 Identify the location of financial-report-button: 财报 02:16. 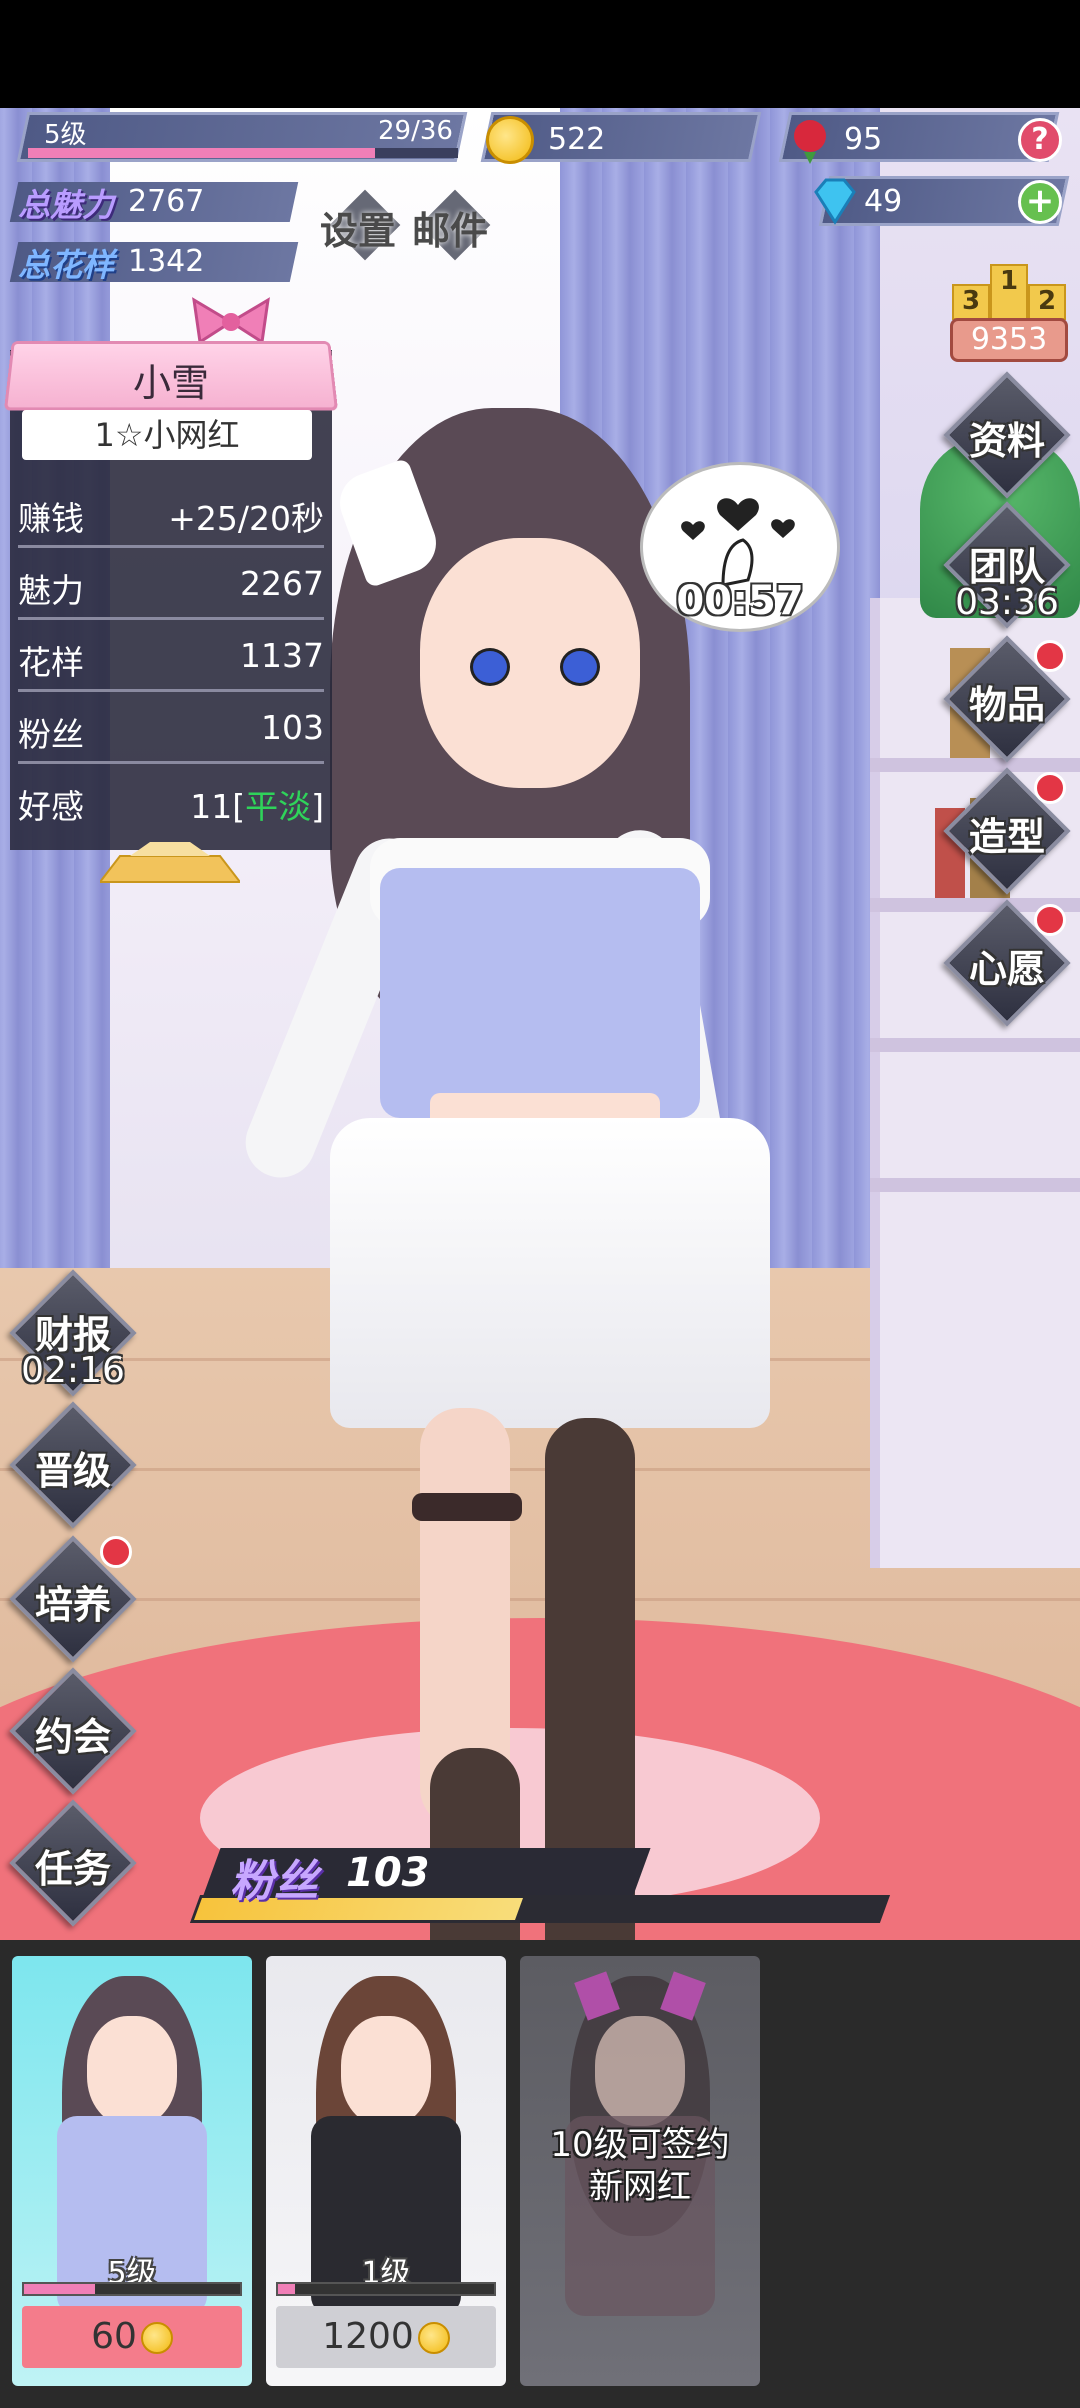
(73, 1333).